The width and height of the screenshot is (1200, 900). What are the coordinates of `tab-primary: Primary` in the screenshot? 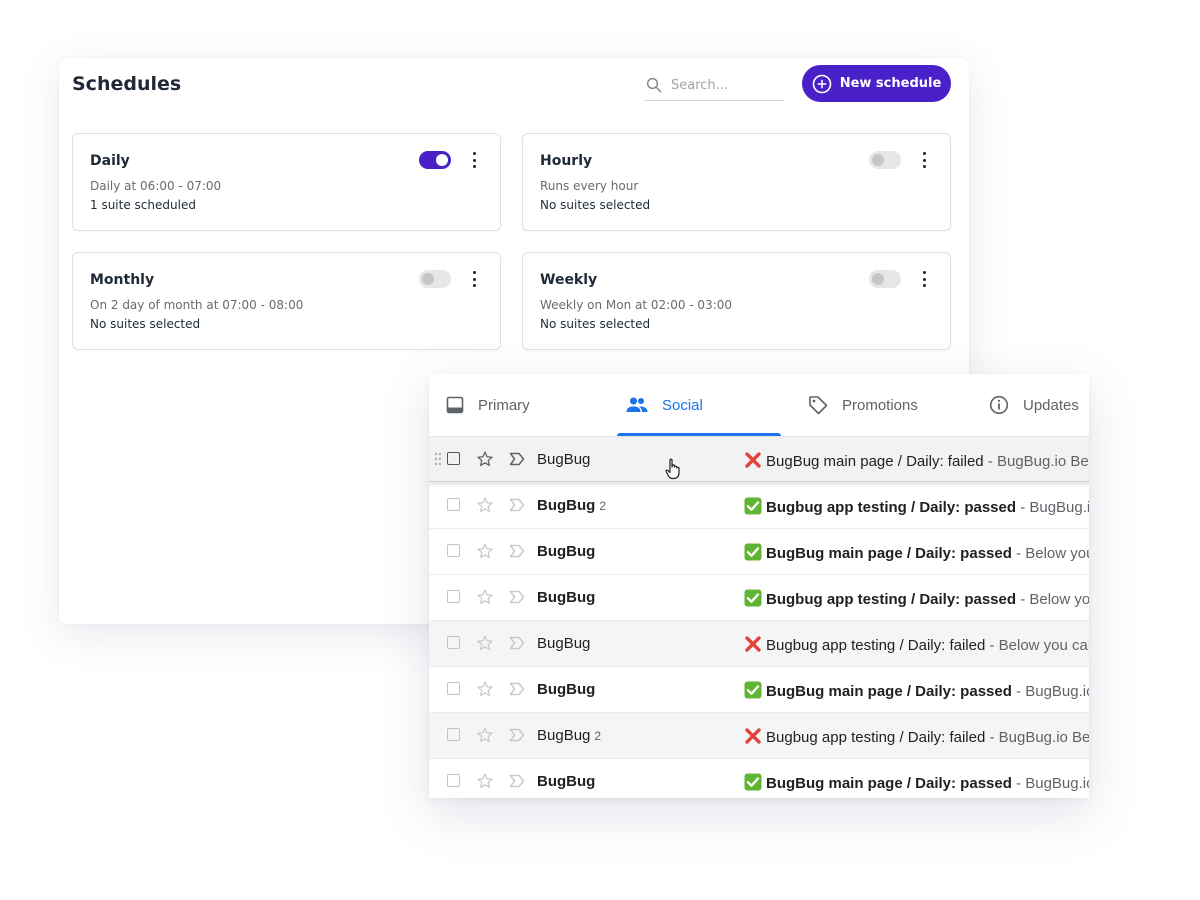 It's located at (488, 405).